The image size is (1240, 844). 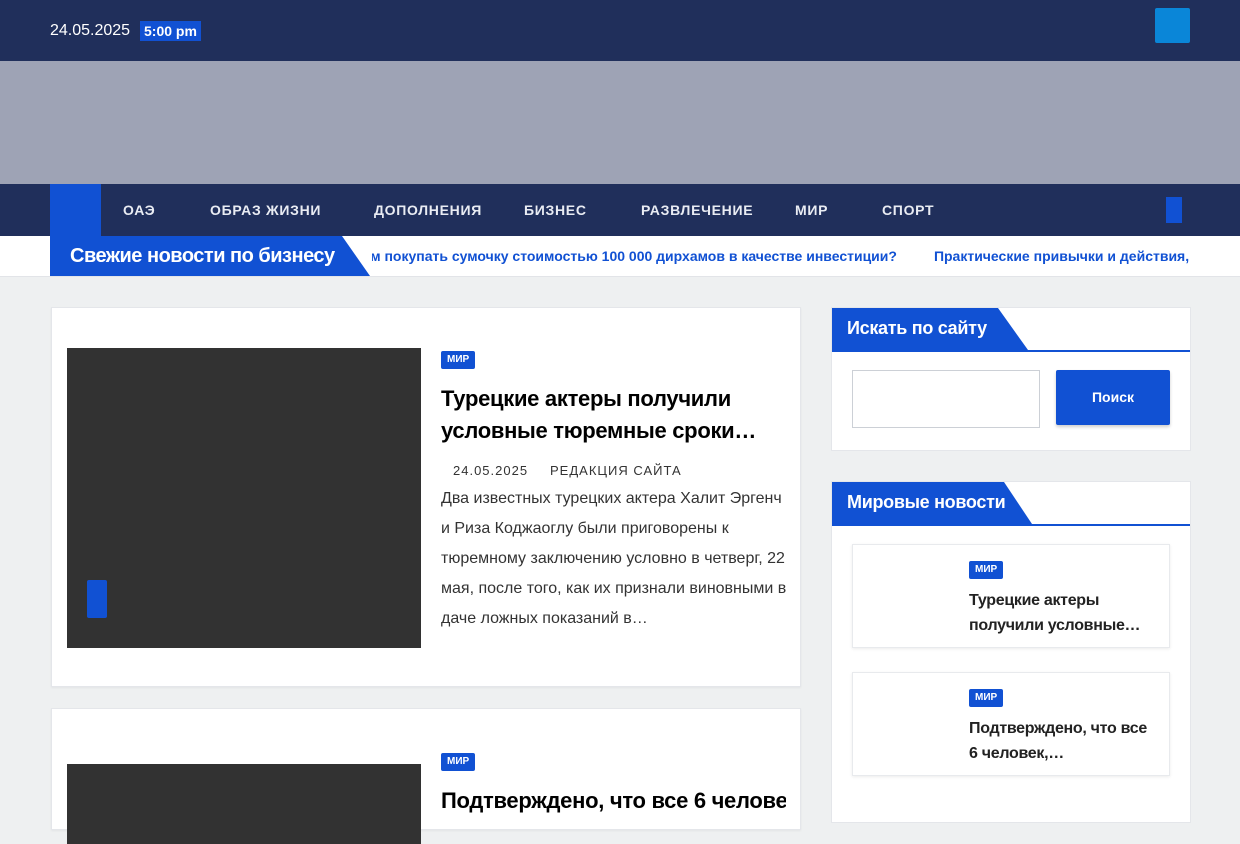 What do you see at coordinates (555, 210) in the screenshot?
I see `nav-item-business: БИЗНЕС` at bounding box center [555, 210].